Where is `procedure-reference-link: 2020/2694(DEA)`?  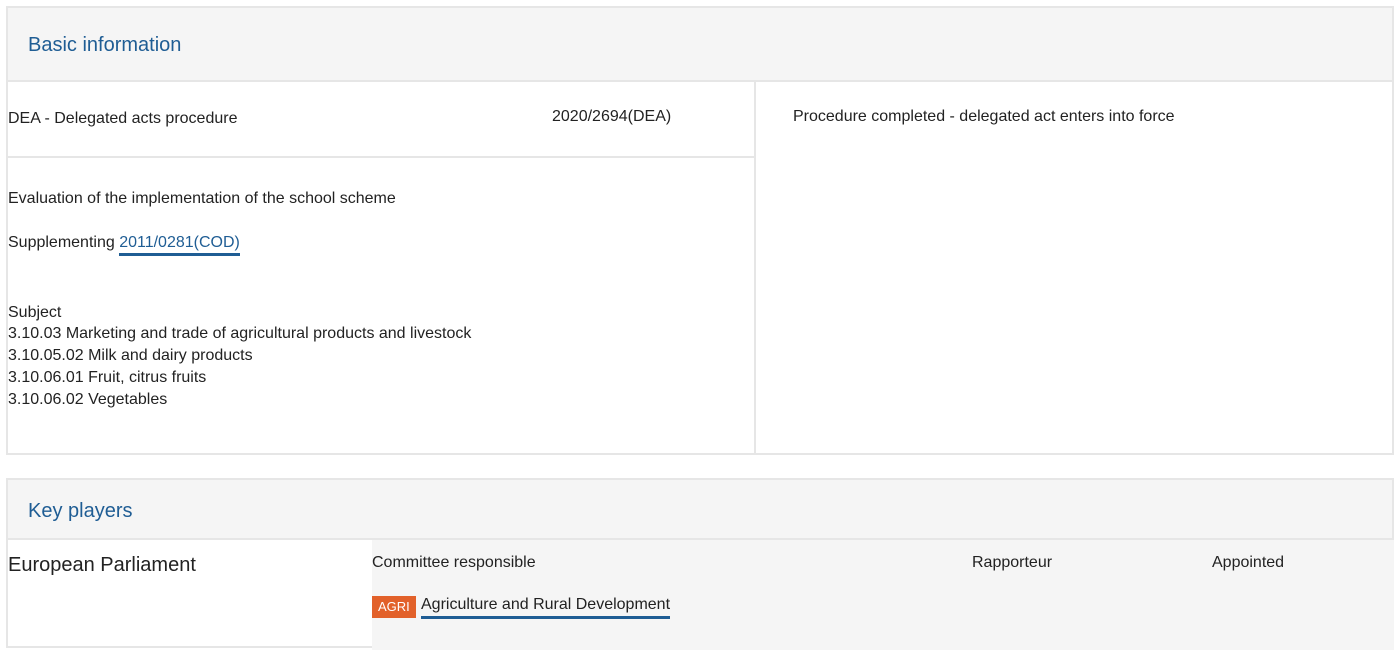 procedure-reference-link: 2020/2694(DEA) is located at coordinates (611, 117).